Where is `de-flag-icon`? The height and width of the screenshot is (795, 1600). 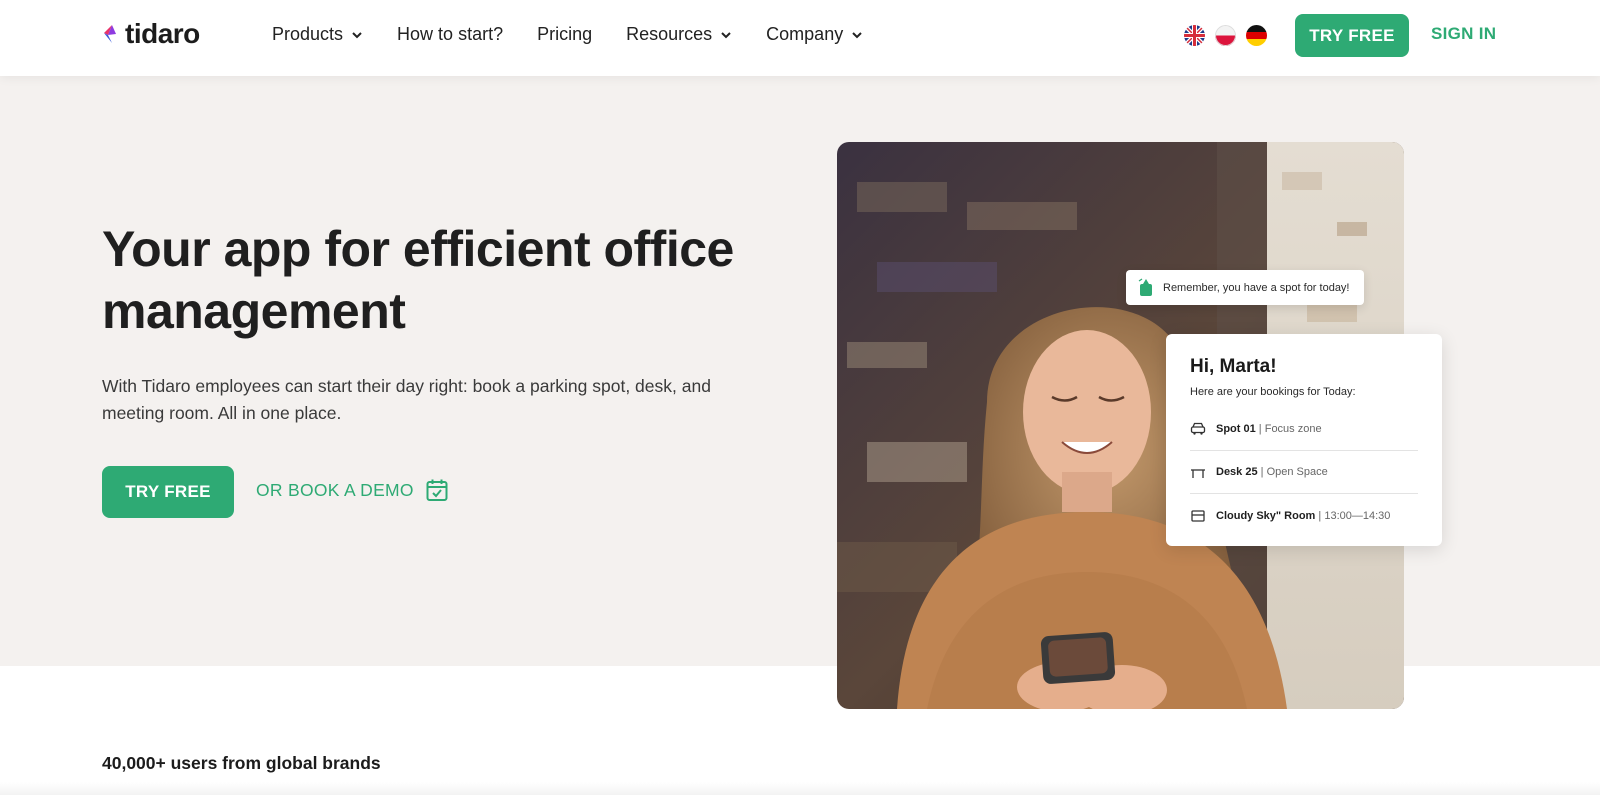
de-flag-icon is located at coordinates (1256, 35).